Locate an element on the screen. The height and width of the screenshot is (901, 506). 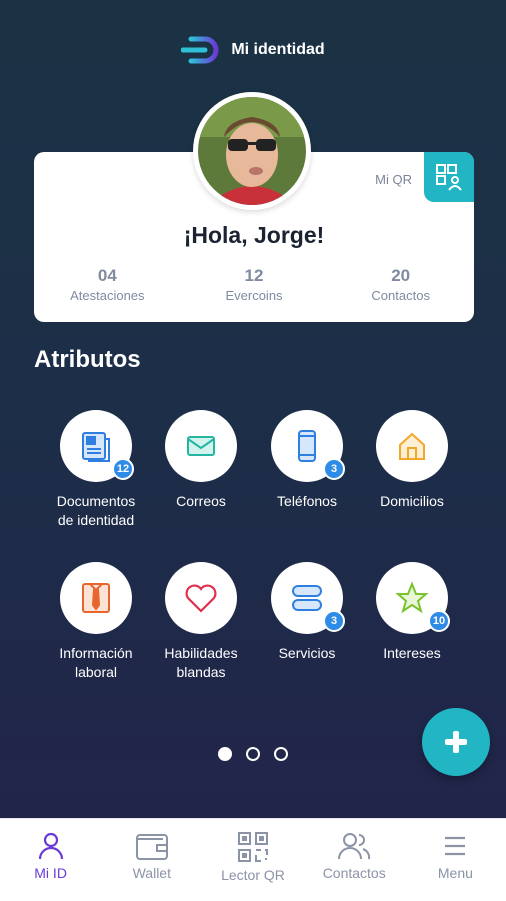
attribute-services: 3 Servicios is located at coordinates (307, 612).